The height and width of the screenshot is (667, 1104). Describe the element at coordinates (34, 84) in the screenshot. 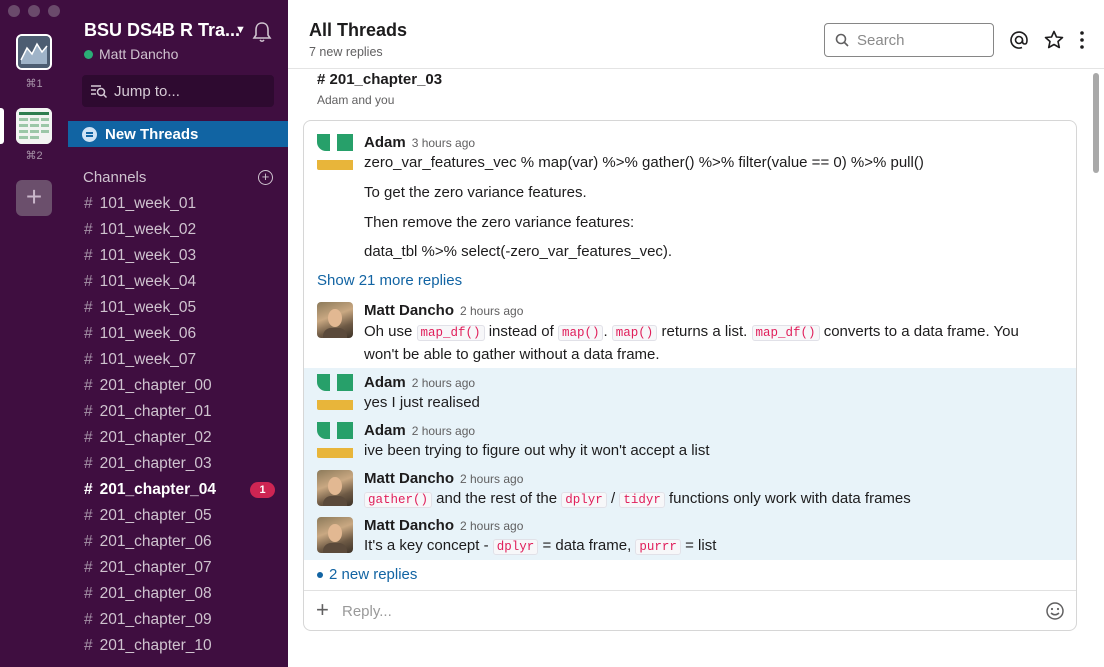

I see `workspace-1-shortcut: ⌘1` at that location.